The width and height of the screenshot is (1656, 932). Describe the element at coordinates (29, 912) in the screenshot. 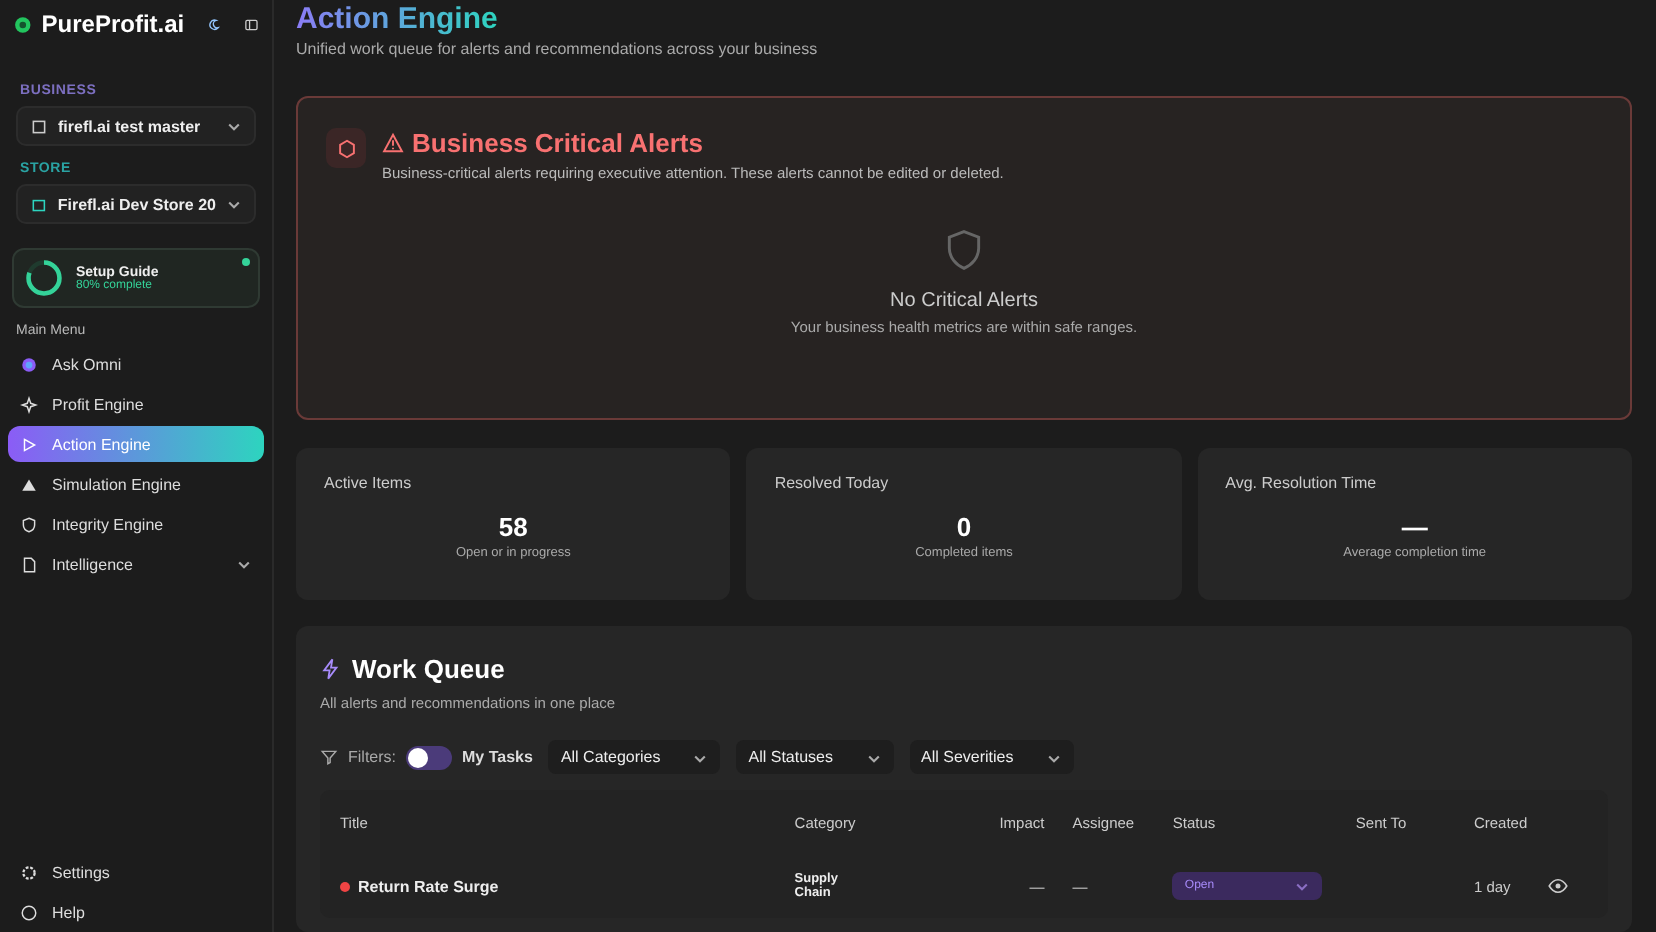

I see `help-icon` at that location.